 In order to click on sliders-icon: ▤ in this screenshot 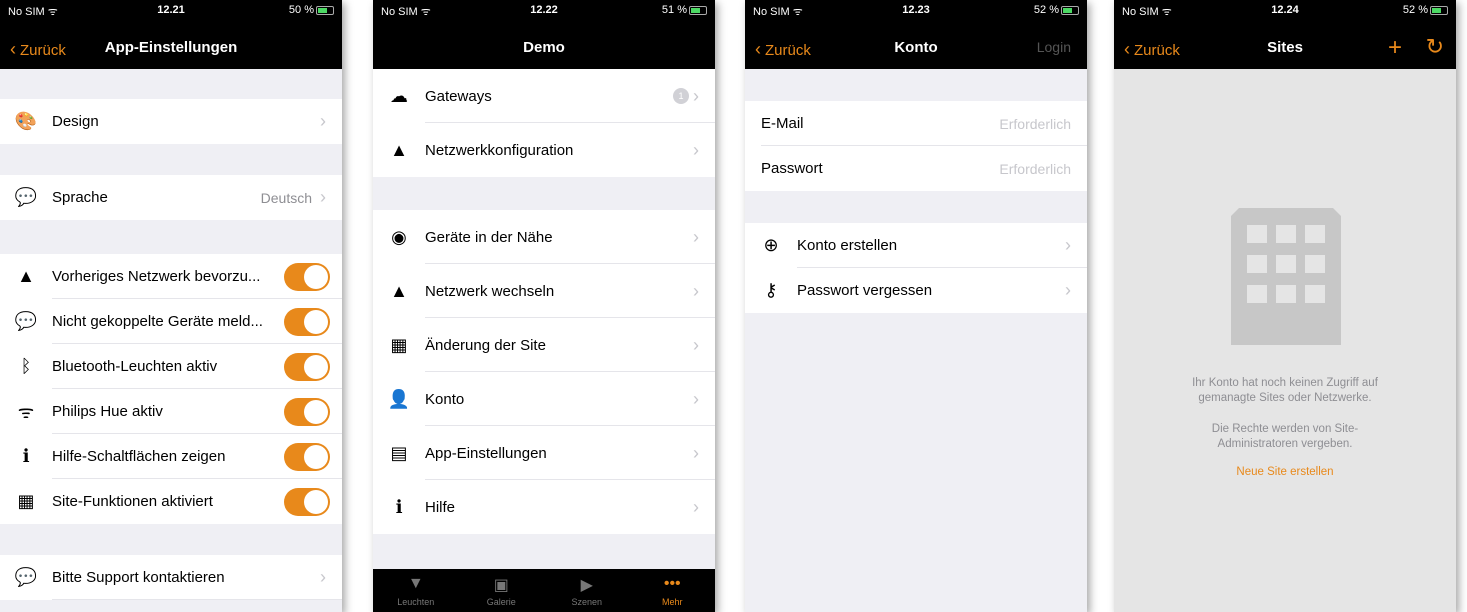, I will do `click(399, 452)`.